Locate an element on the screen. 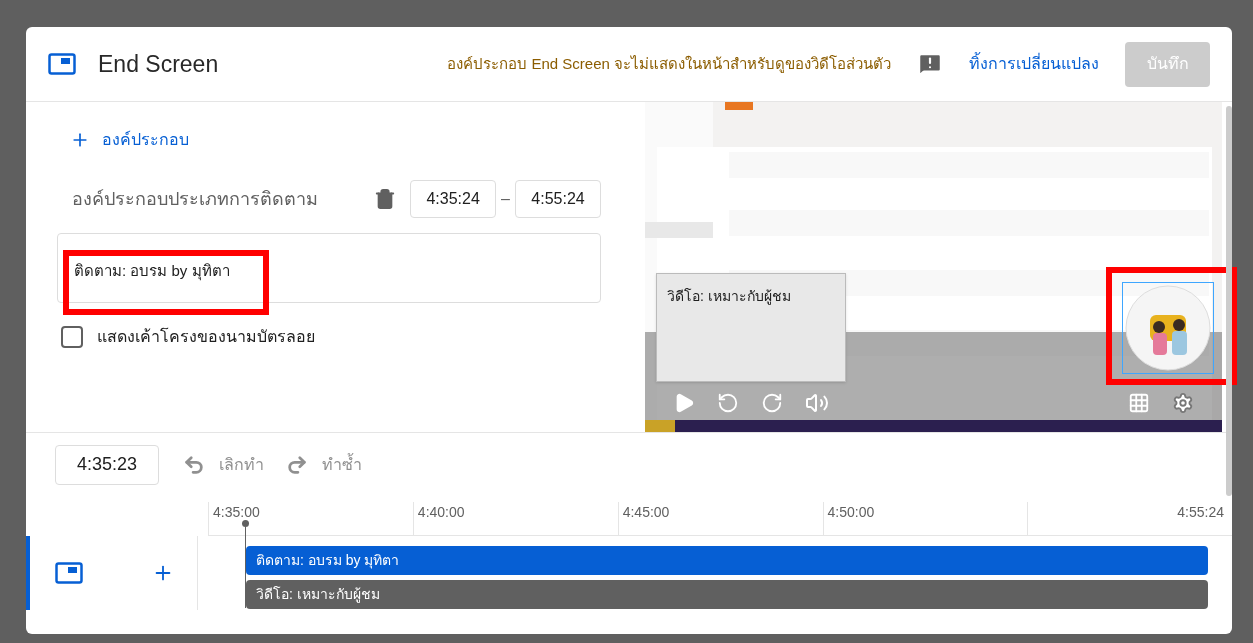 This screenshot has height=643, width=1253. element-title: ติดตาม: อบรม by มุทิตา is located at coordinates (152, 271).